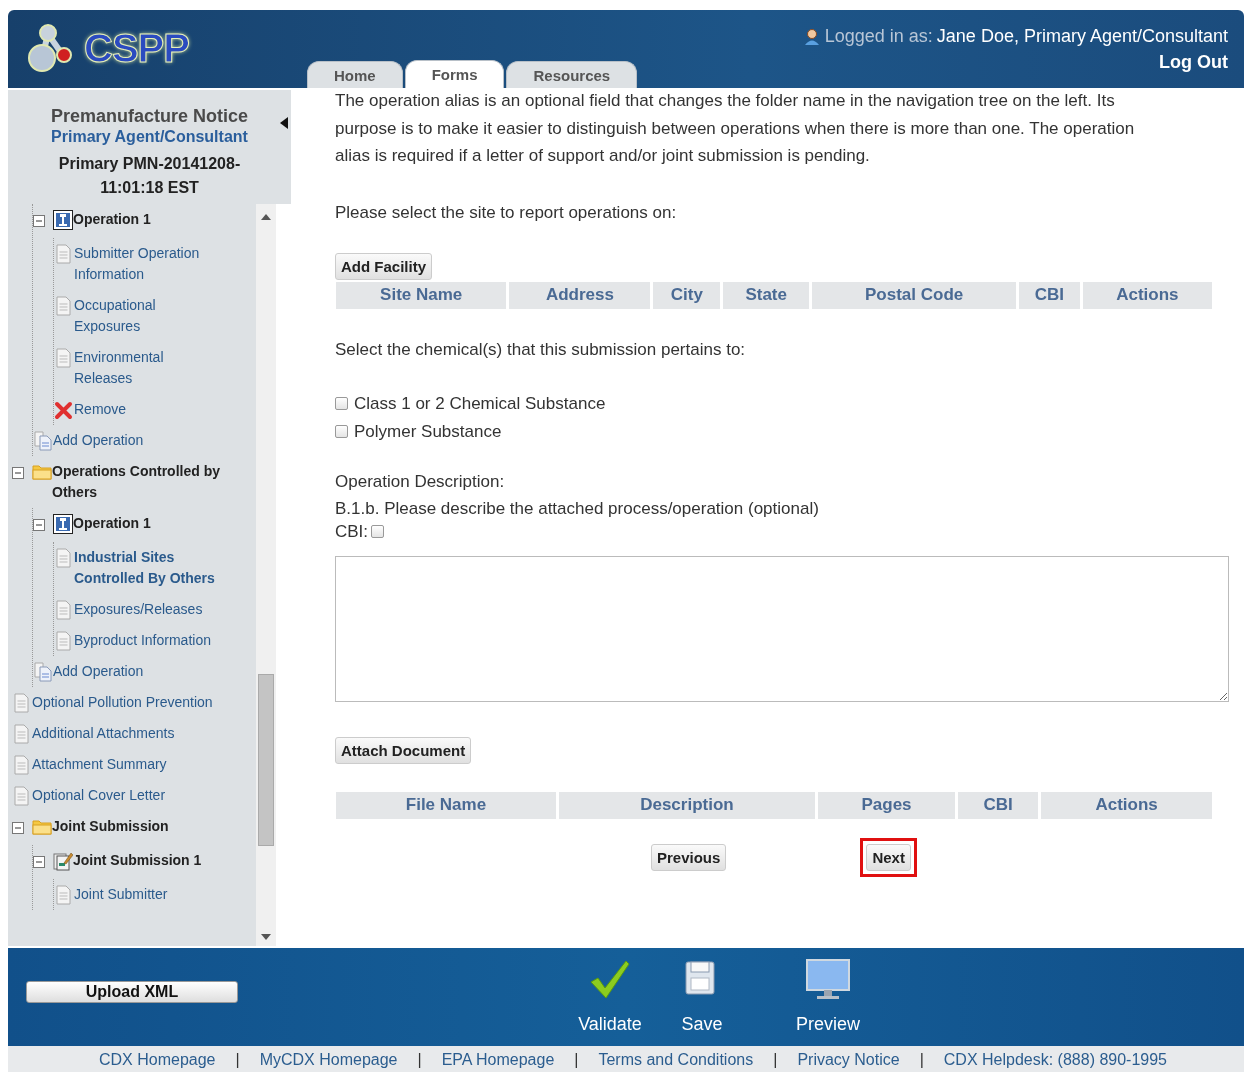 Image resolution: width=1244 pixels, height=1072 pixels. What do you see at coordinates (610, 1024) in the screenshot?
I see `toolbar-button: Validate` at bounding box center [610, 1024].